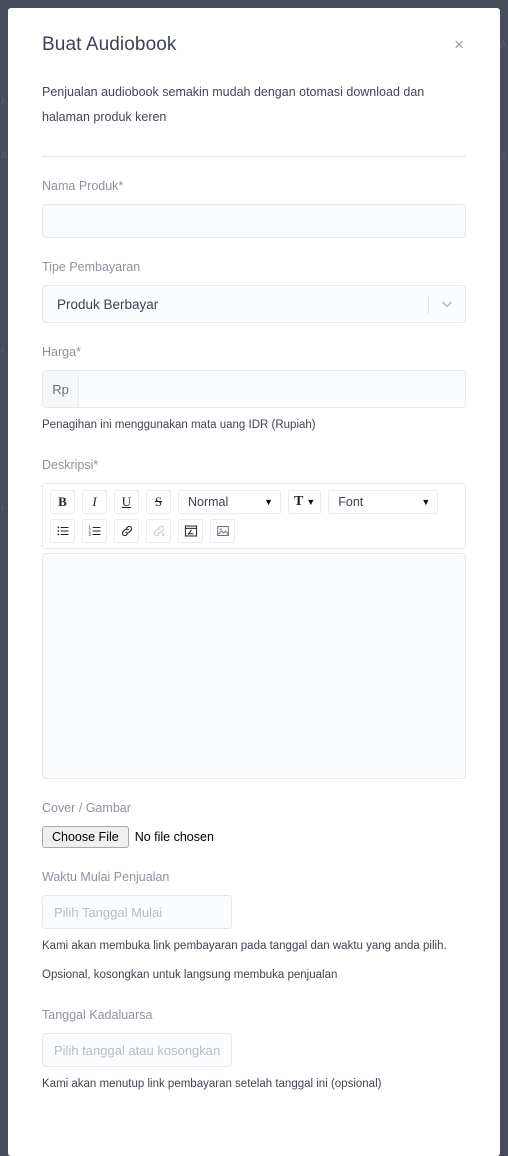 The width and height of the screenshot is (508, 1156). I want to click on rich-text-toolbar: B I U S Normal ▼ T ▼ Font ▼ 1 2 3, so click(254, 516).